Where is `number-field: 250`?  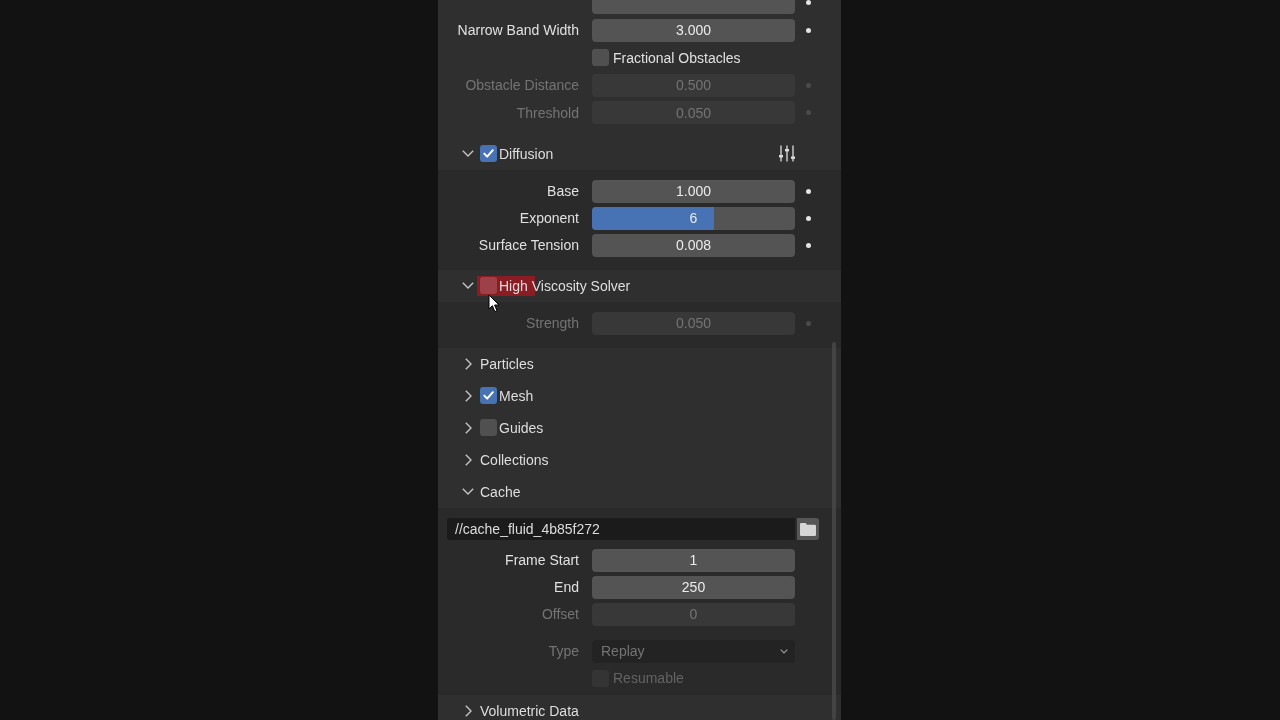 number-field: 250 is located at coordinates (693, 587).